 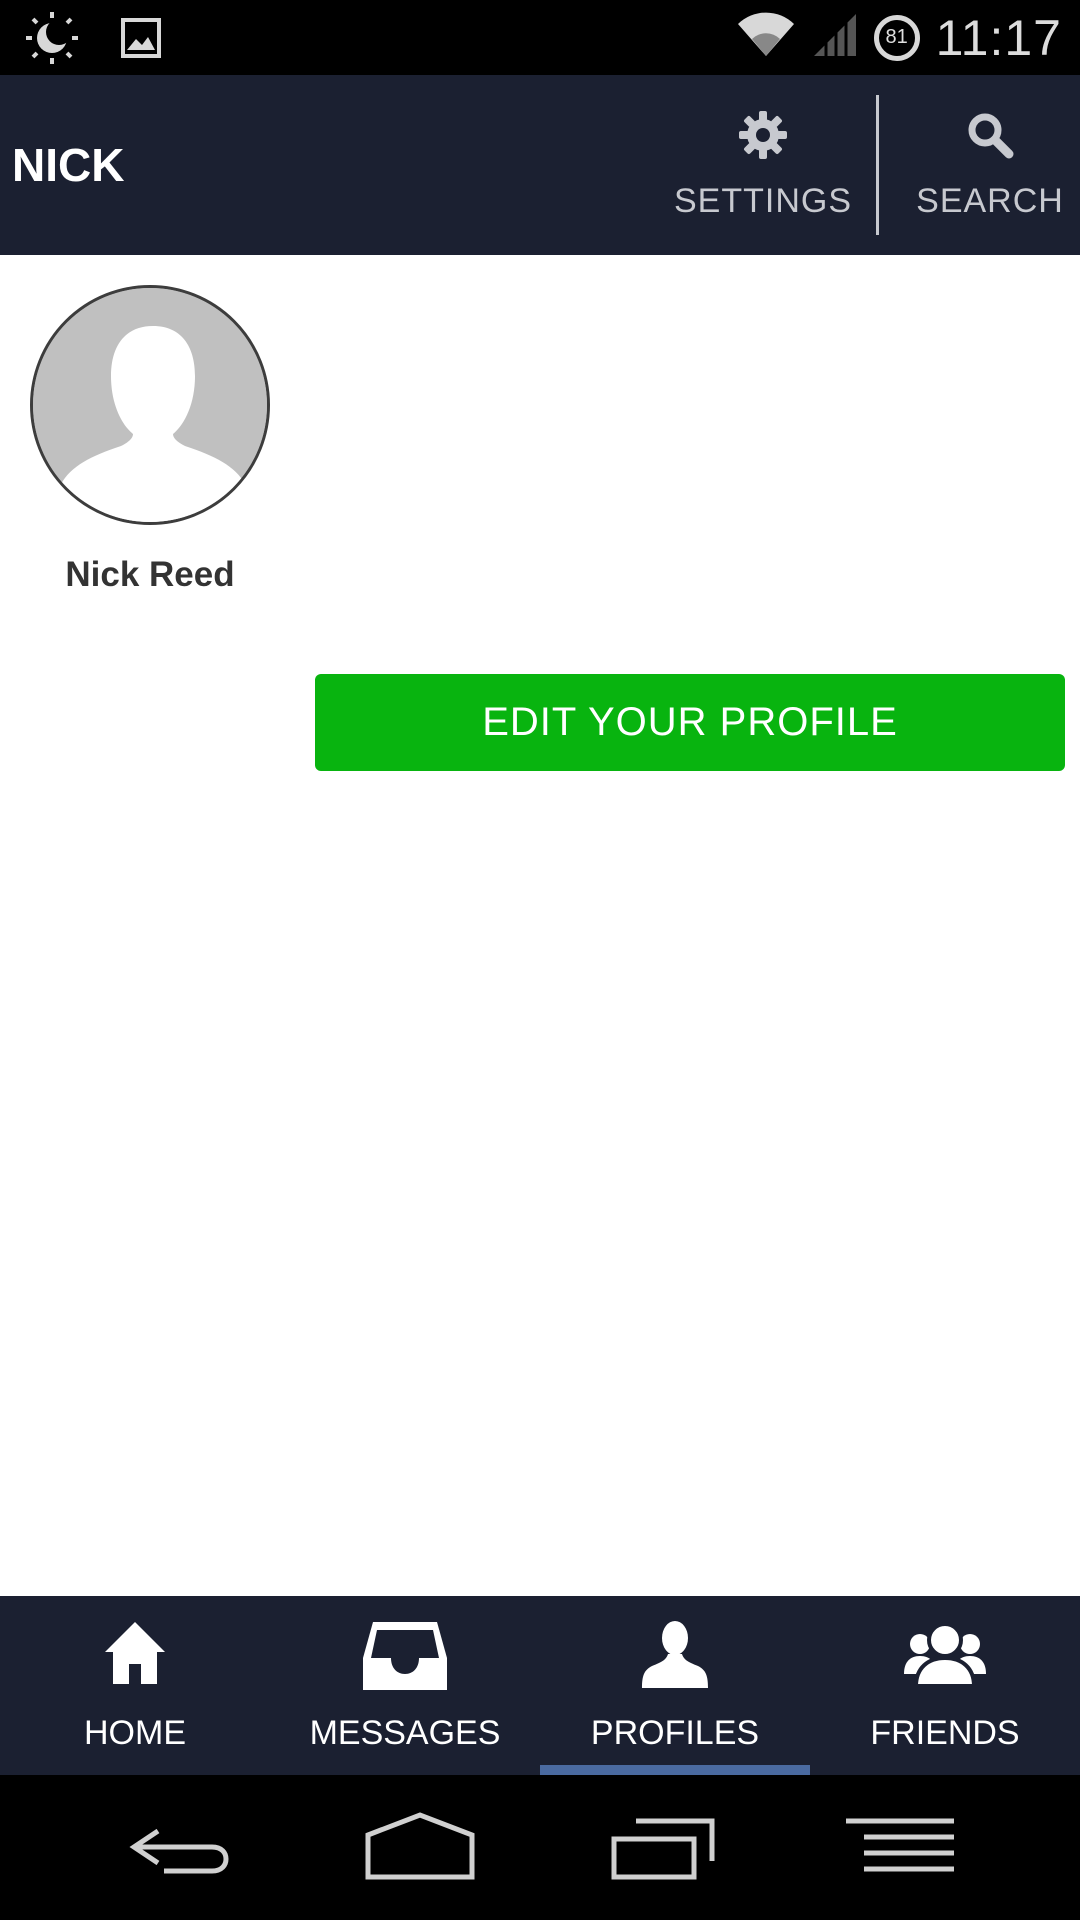 What do you see at coordinates (990, 165) in the screenshot?
I see `search-button: SEARCH` at bounding box center [990, 165].